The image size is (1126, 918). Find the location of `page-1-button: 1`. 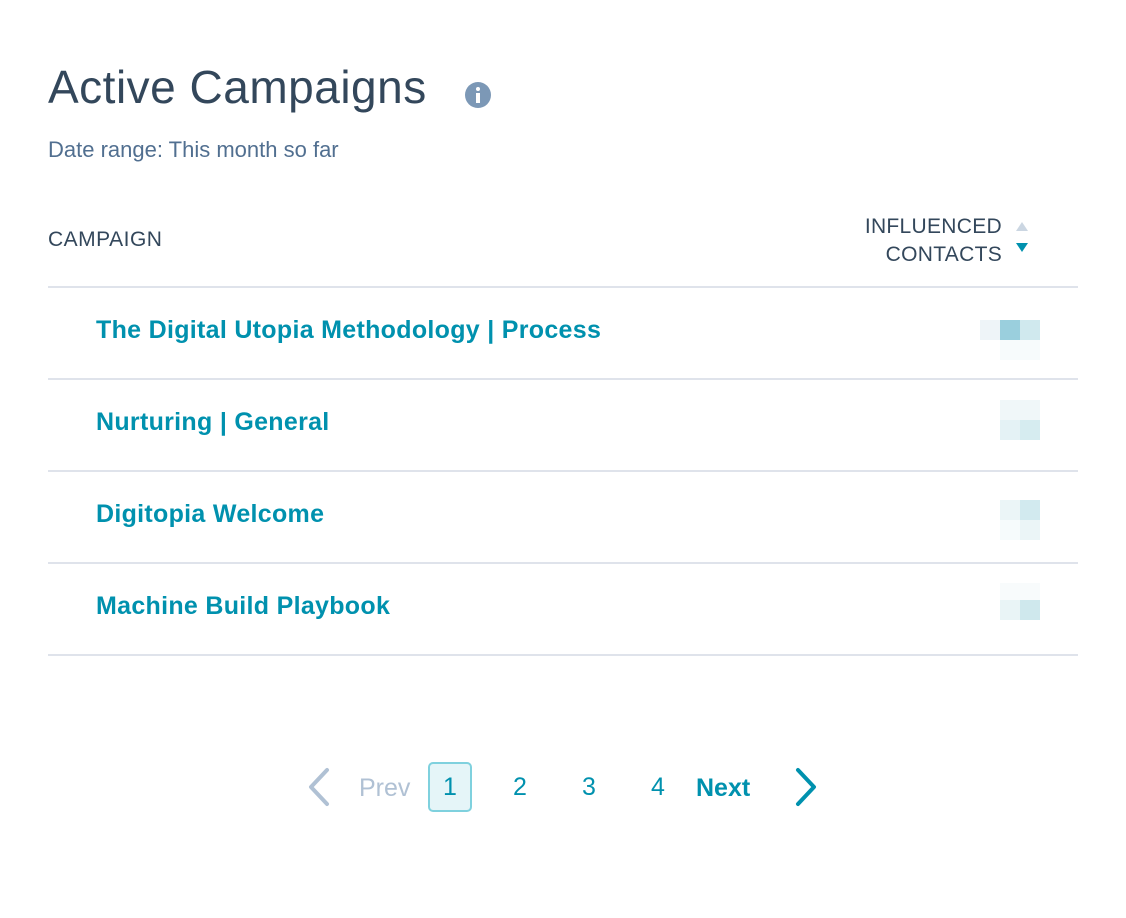

page-1-button: 1 is located at coordinates (450, 787).